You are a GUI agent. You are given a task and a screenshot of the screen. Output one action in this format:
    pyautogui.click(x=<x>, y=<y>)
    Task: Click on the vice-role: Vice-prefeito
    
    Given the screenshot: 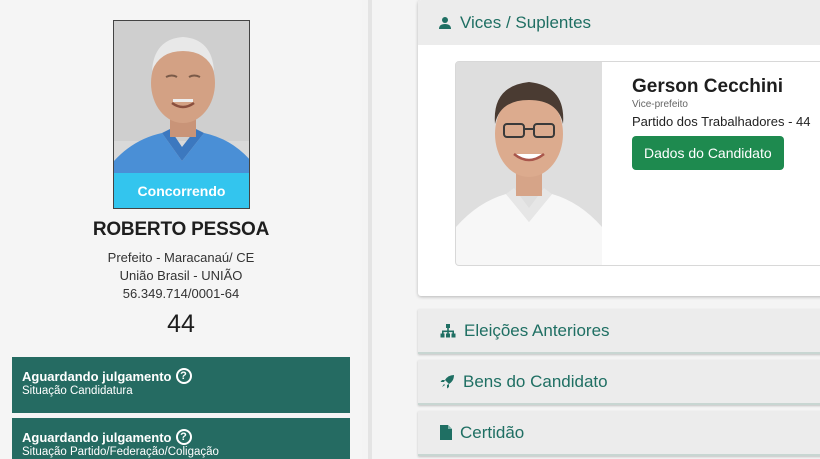 What is the action you would take?
    pyautogui.click(x=660, y=104)
    